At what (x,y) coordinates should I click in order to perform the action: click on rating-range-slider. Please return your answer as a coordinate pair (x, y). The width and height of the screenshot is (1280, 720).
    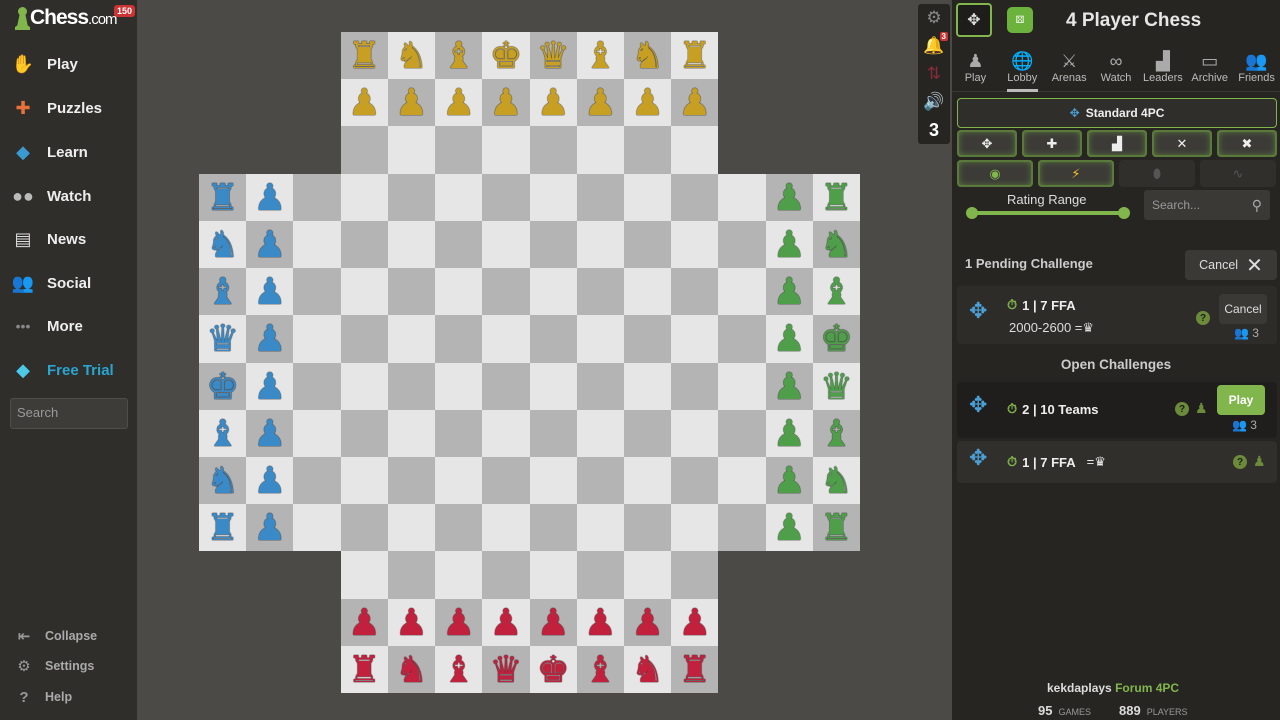
    Looking at the image, I should click on (1048, 213).